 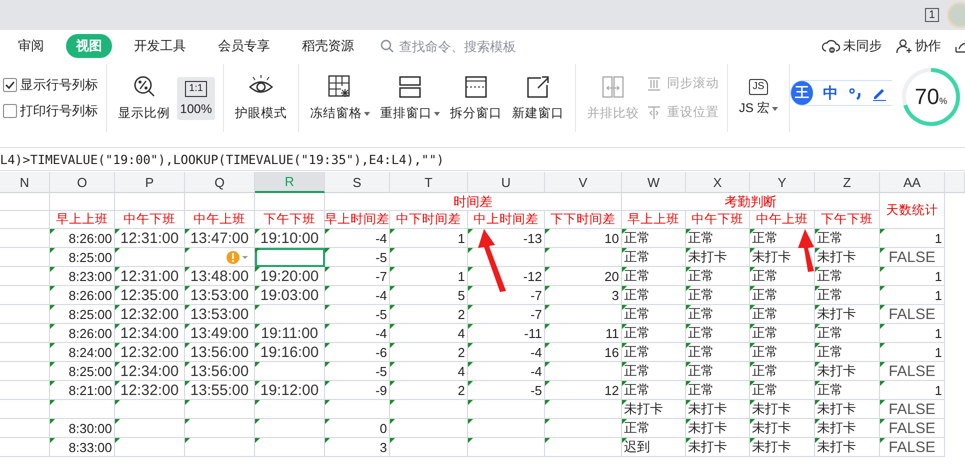 I want to click on warning-icon, so click(x=238, y=257).